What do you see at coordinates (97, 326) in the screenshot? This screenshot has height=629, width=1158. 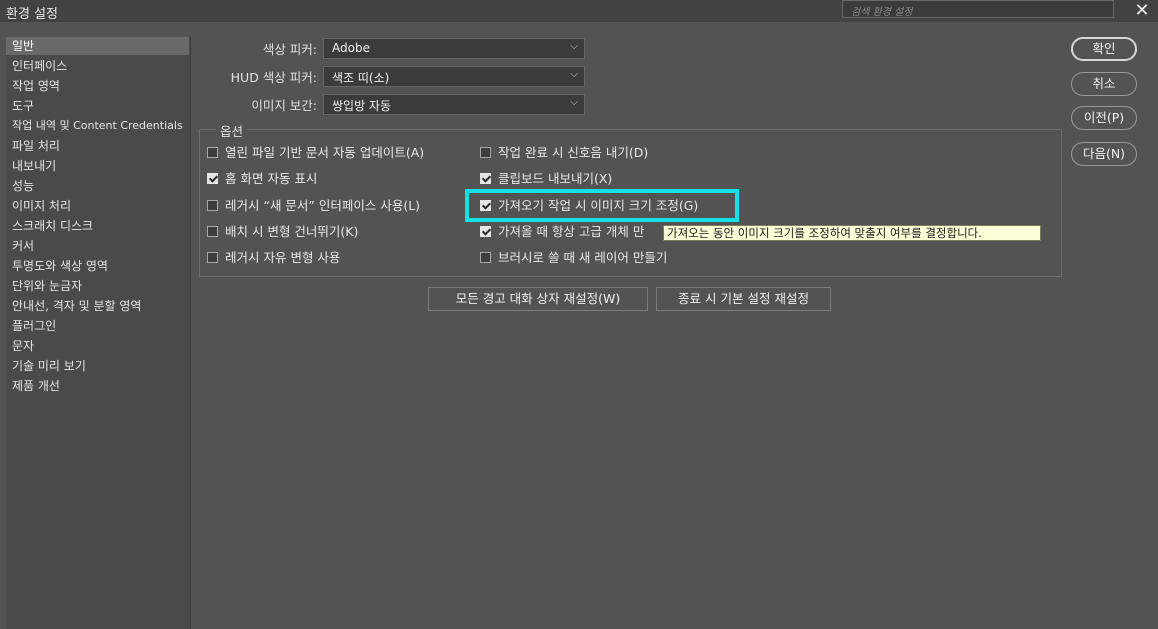 I see `sidebar-item-plugins: 플러그인` at bounding box center [97, 326].